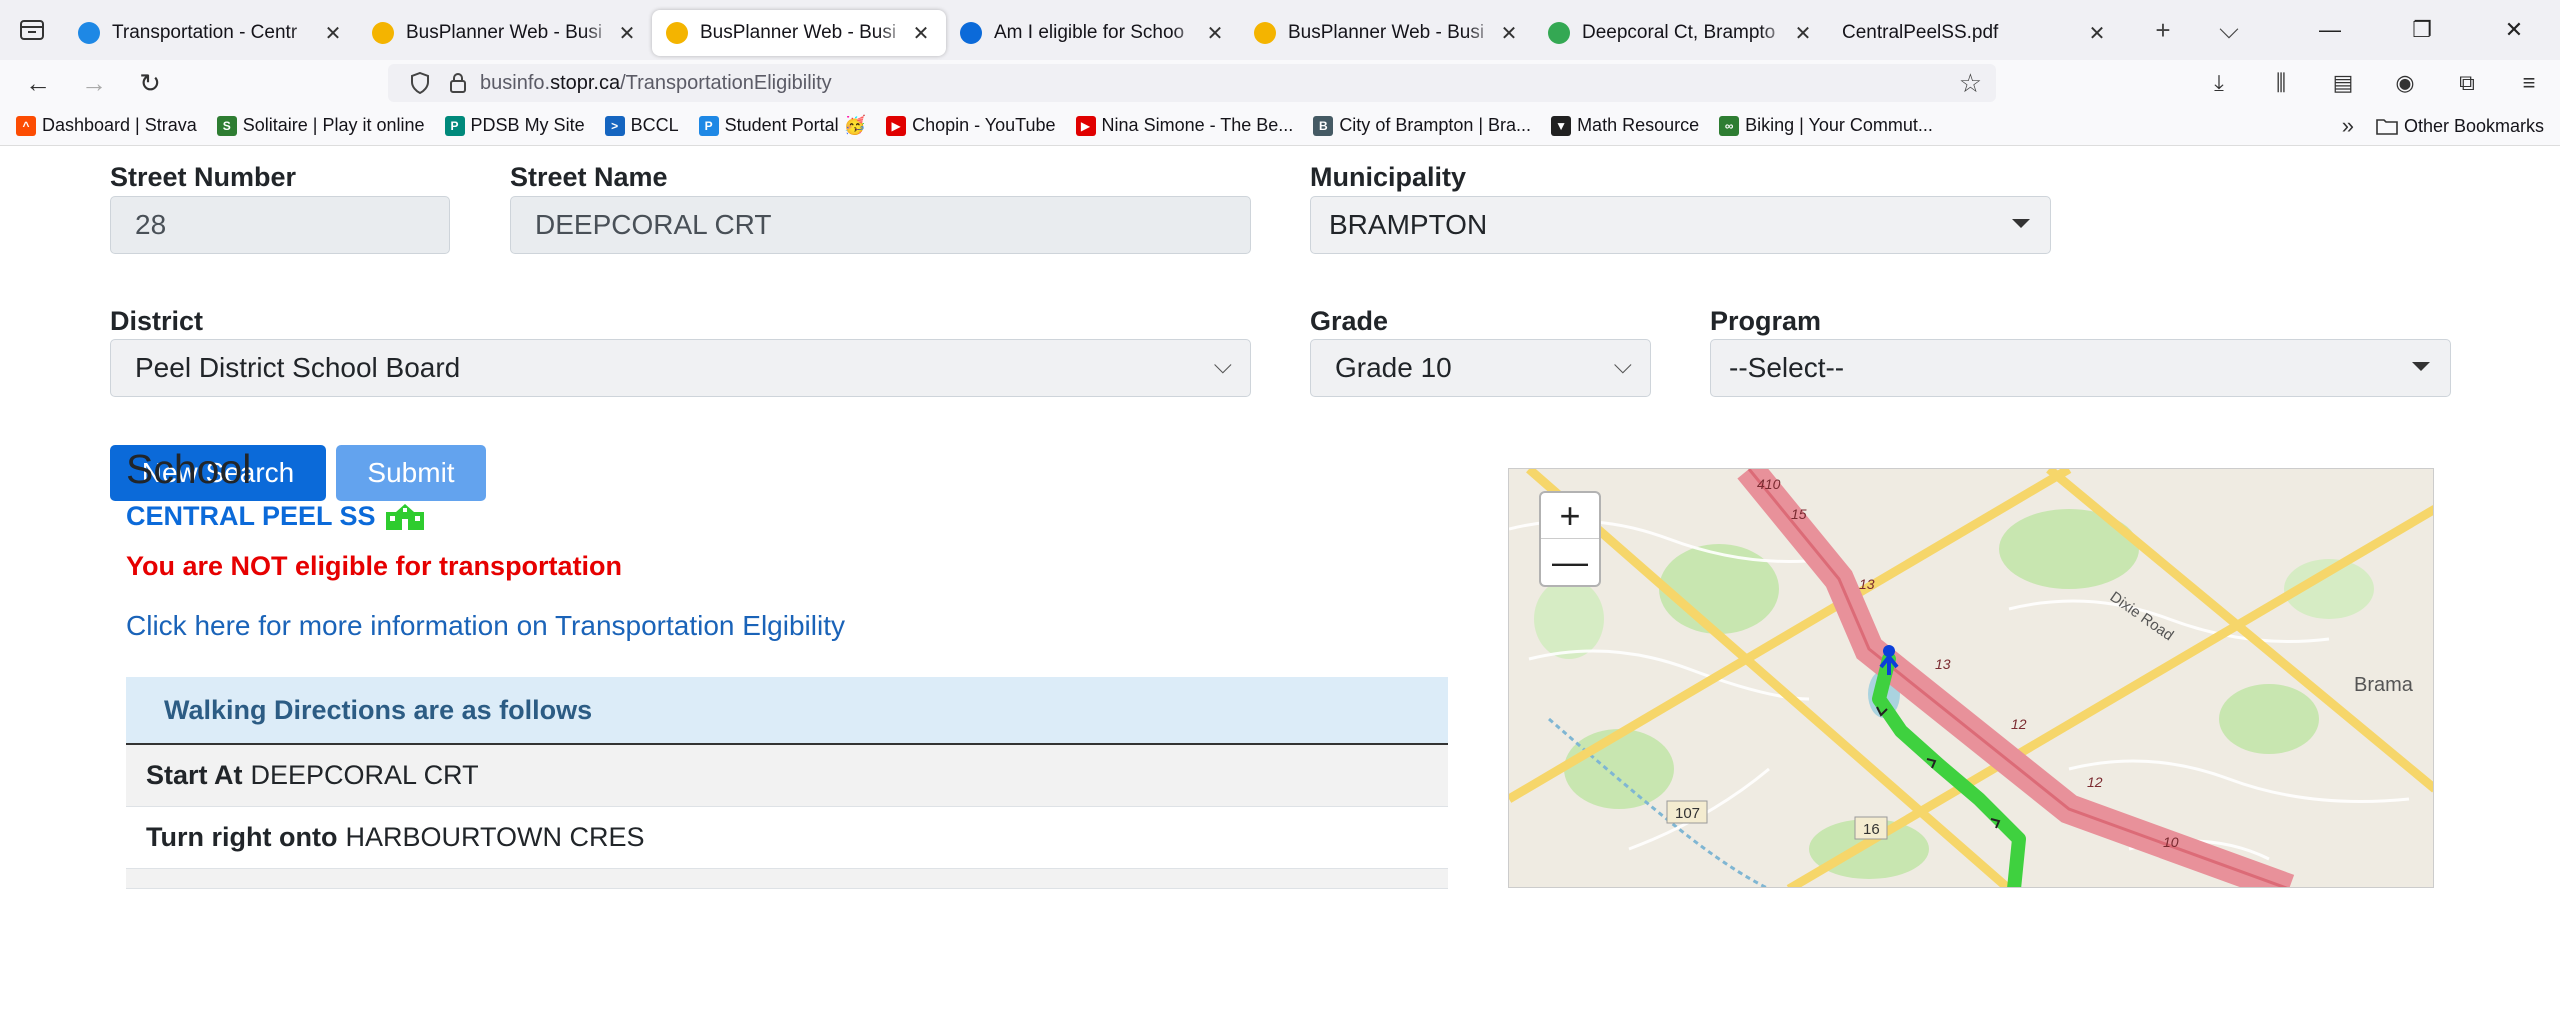 The height and width of the screenshot is (1027, 2560). What do you see at coordinates (1687, 813) in the screenshot?
I see `route-shield-label: 107` at bounding box center [1687, 813].